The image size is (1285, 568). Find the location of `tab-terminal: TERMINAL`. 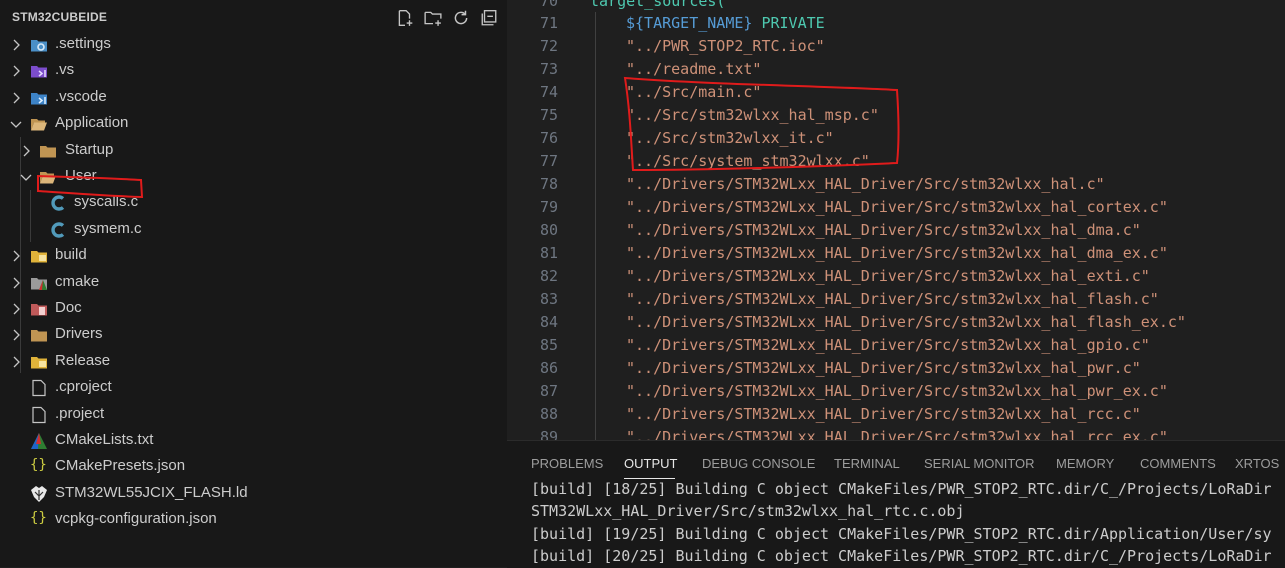

tab-terminal: TERMINAL is located at coordinates (867, 463).